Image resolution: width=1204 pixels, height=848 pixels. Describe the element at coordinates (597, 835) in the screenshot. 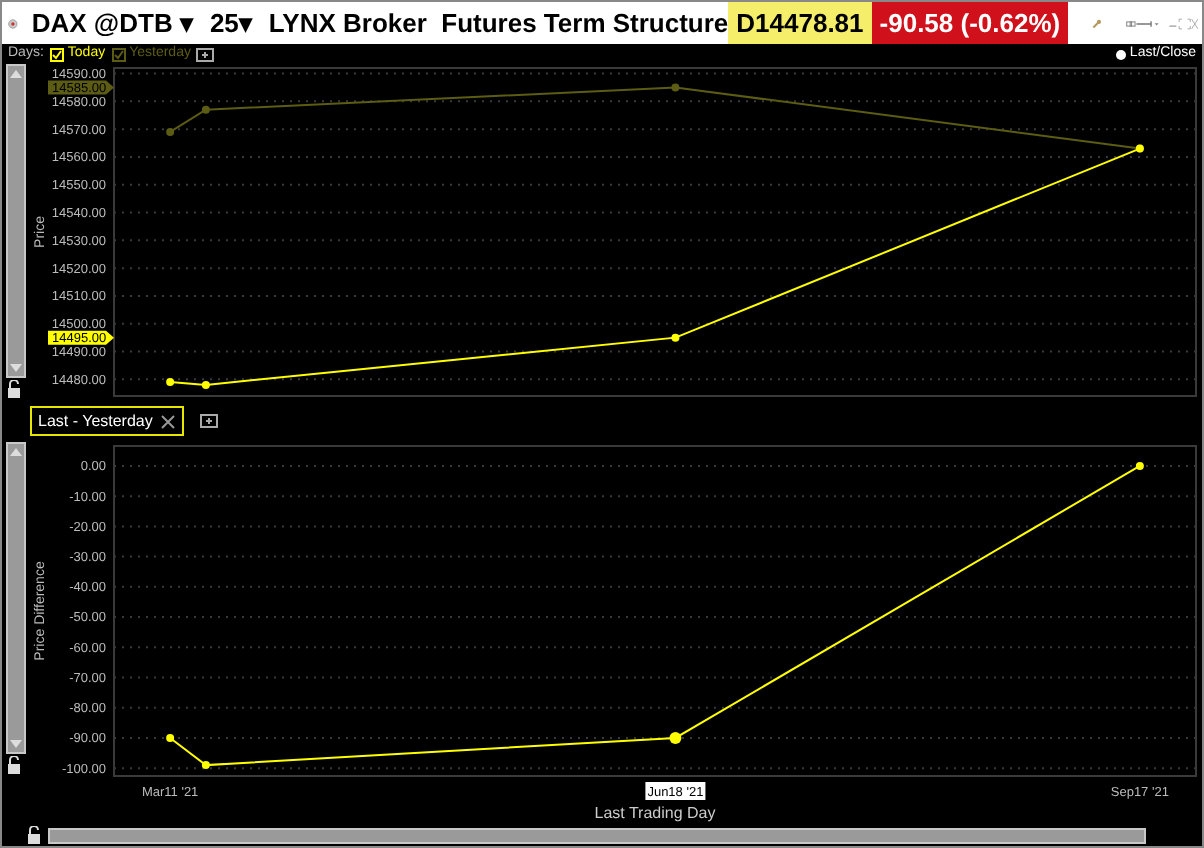

I see `horizontal-scrollbar` at that location.